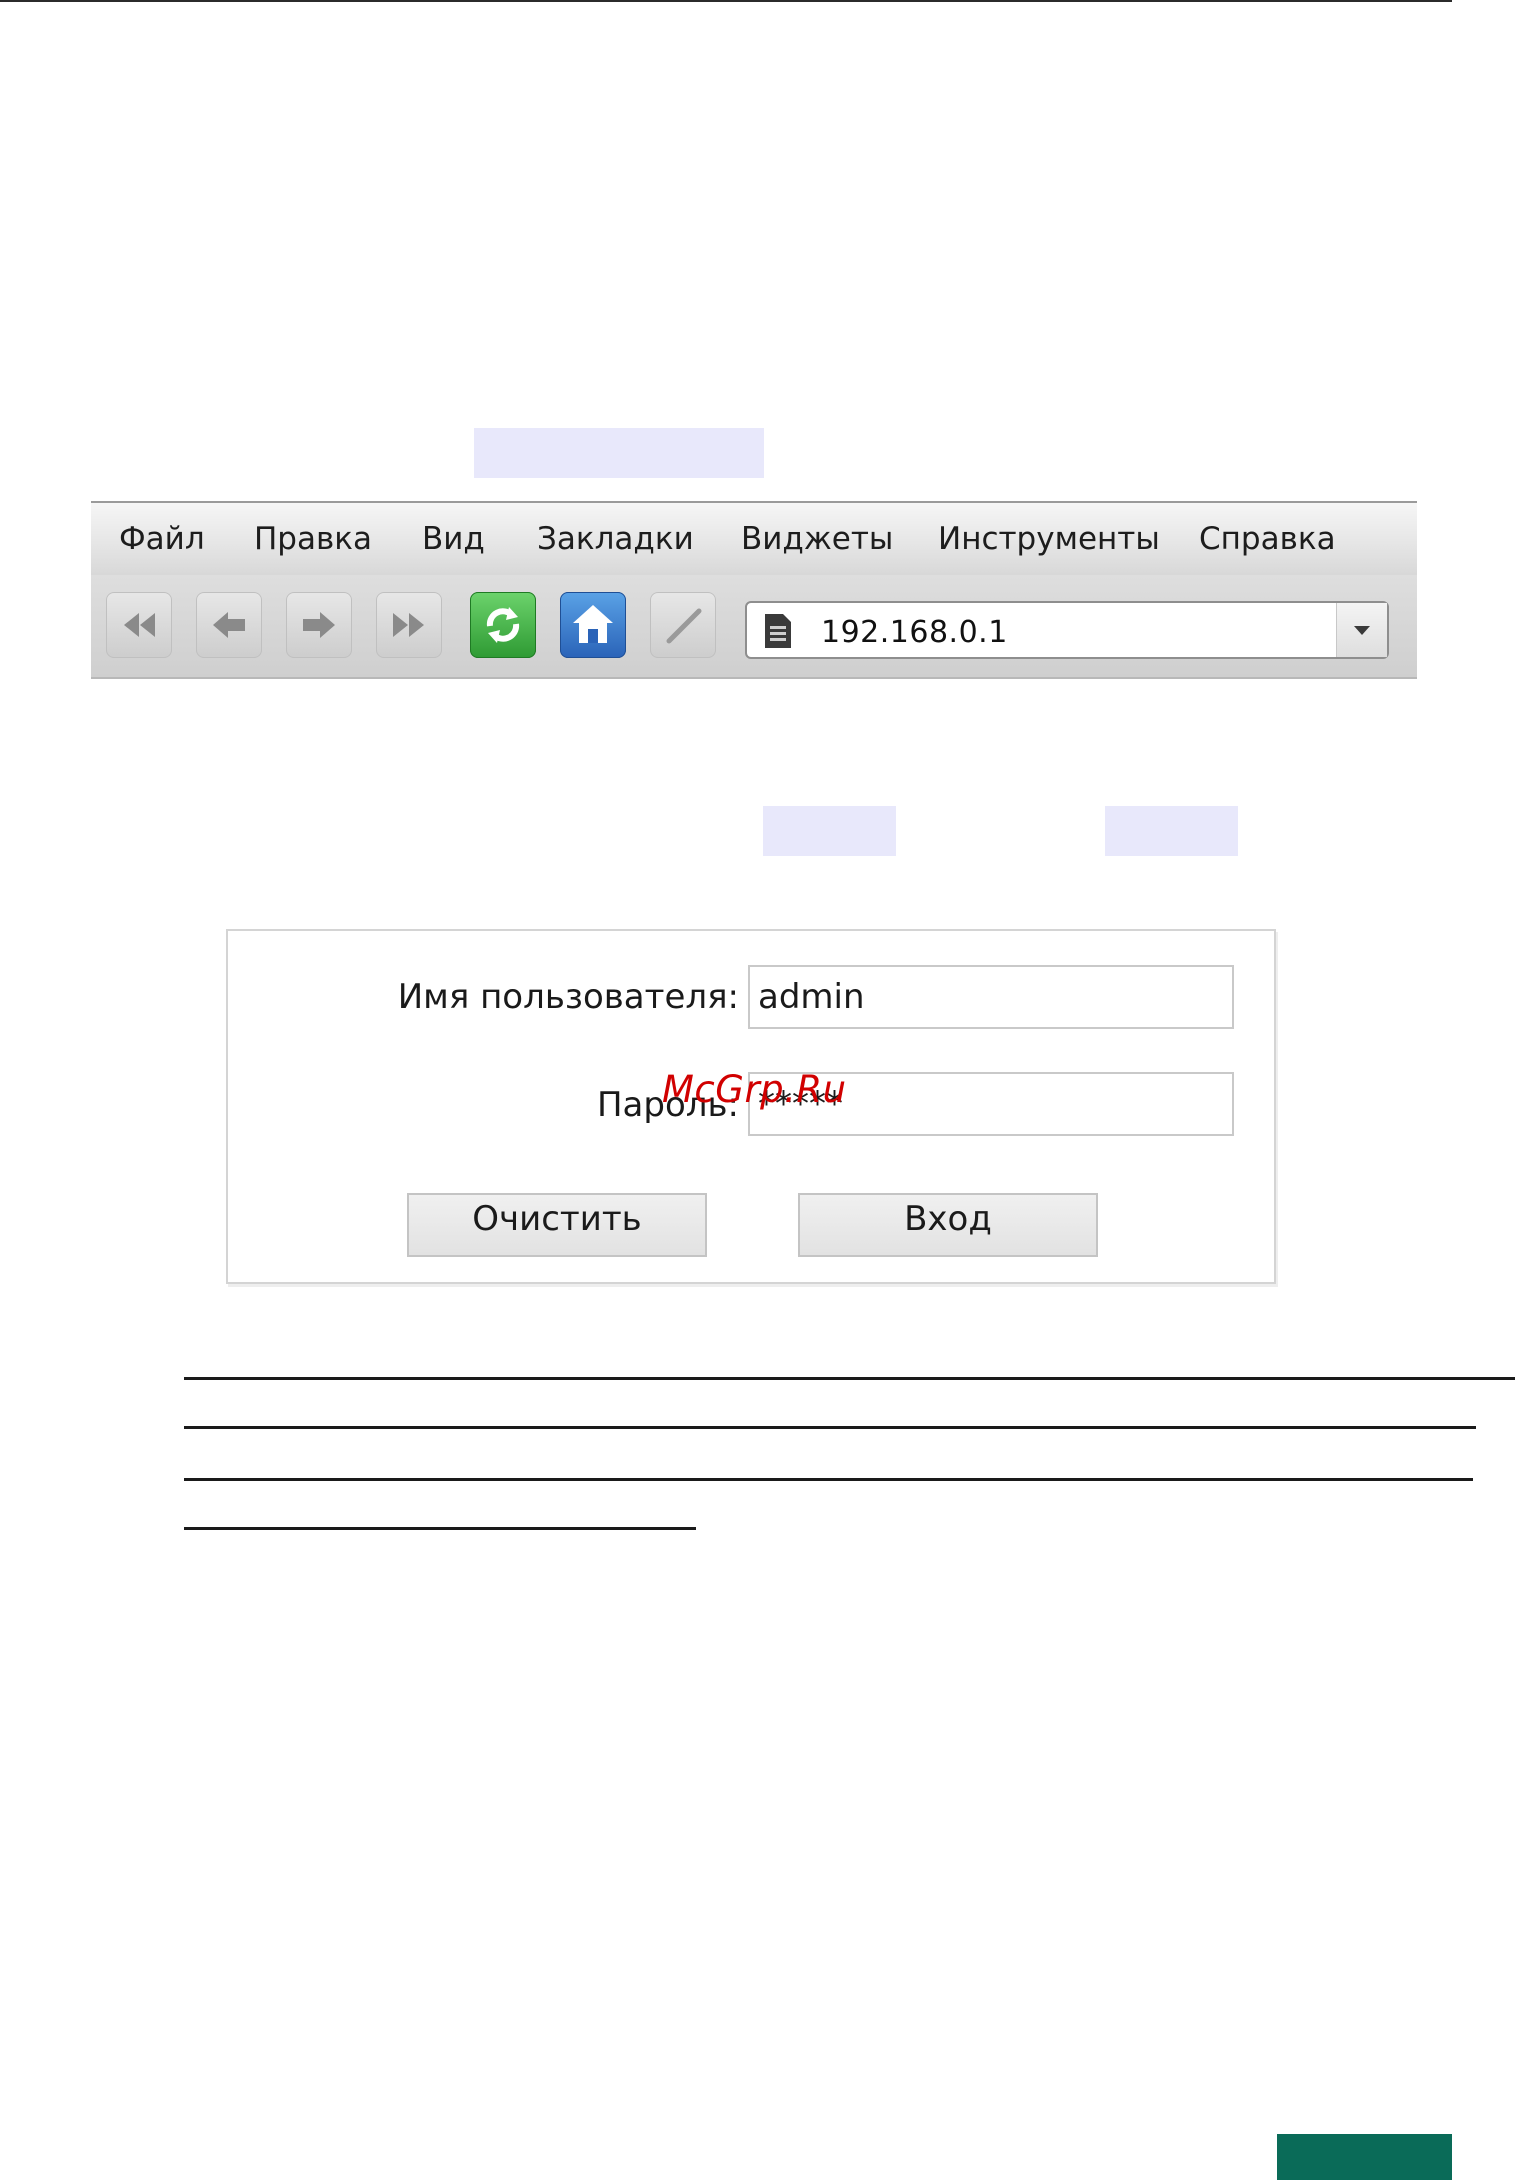 The width and height of the screenshot is (1515, 2180). What do you see at coordinates (162, 539) in the screenshot?
I see `menu-item-file: Файл` at bounding box center [162, 539].